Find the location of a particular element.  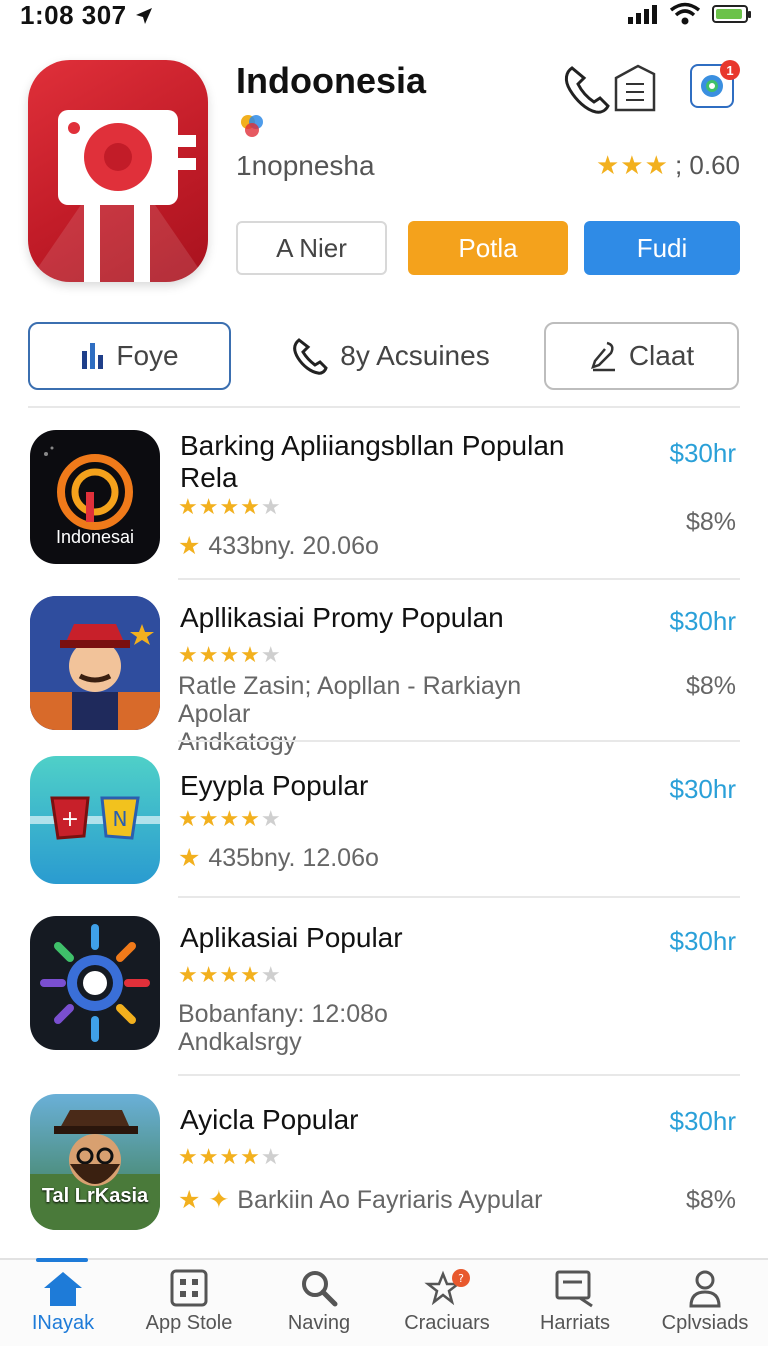

segment-acsuines: 8y Acsuines is located at coordinates (390, 356).